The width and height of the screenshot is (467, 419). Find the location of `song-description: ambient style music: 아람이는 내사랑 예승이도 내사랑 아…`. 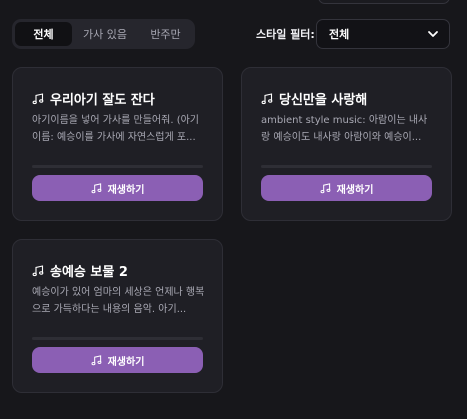

song-description: ambient style music: 아람이는 내사랑 예승이도 내사랑 아… is located at coordinates (344, 129).